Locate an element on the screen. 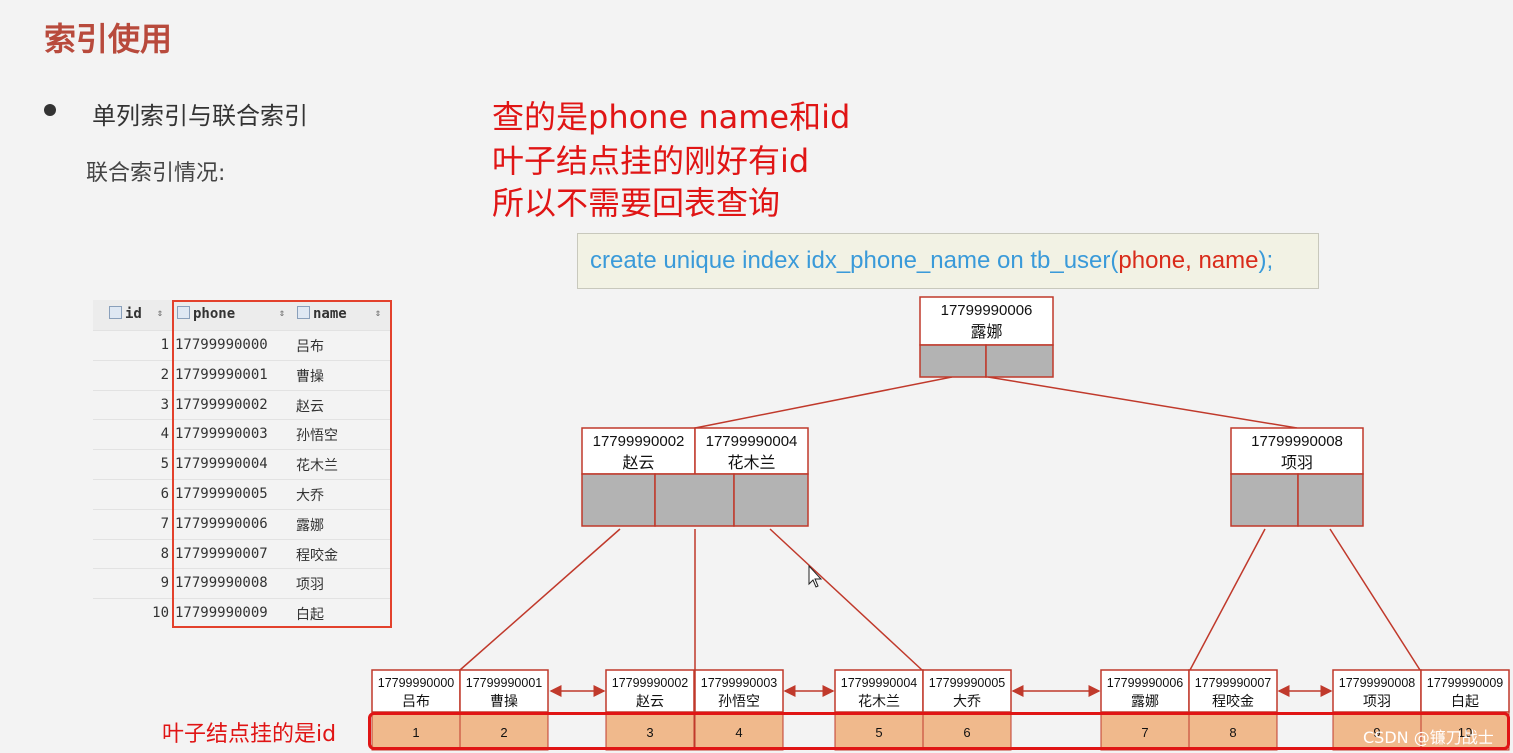  leaf-phone: 17799990008 is located at coordinates (1377, 683).